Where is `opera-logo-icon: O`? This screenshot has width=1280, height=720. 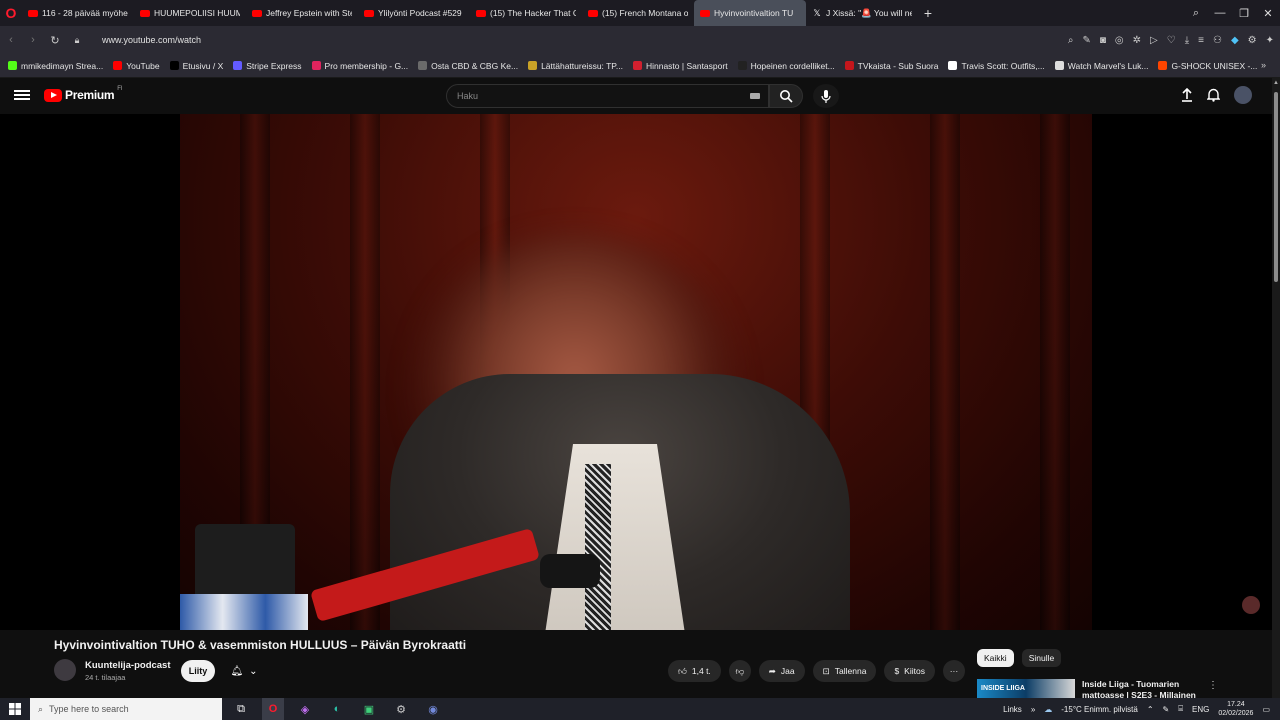 opera-logo-icon: O is located at coordinates (11, 13).